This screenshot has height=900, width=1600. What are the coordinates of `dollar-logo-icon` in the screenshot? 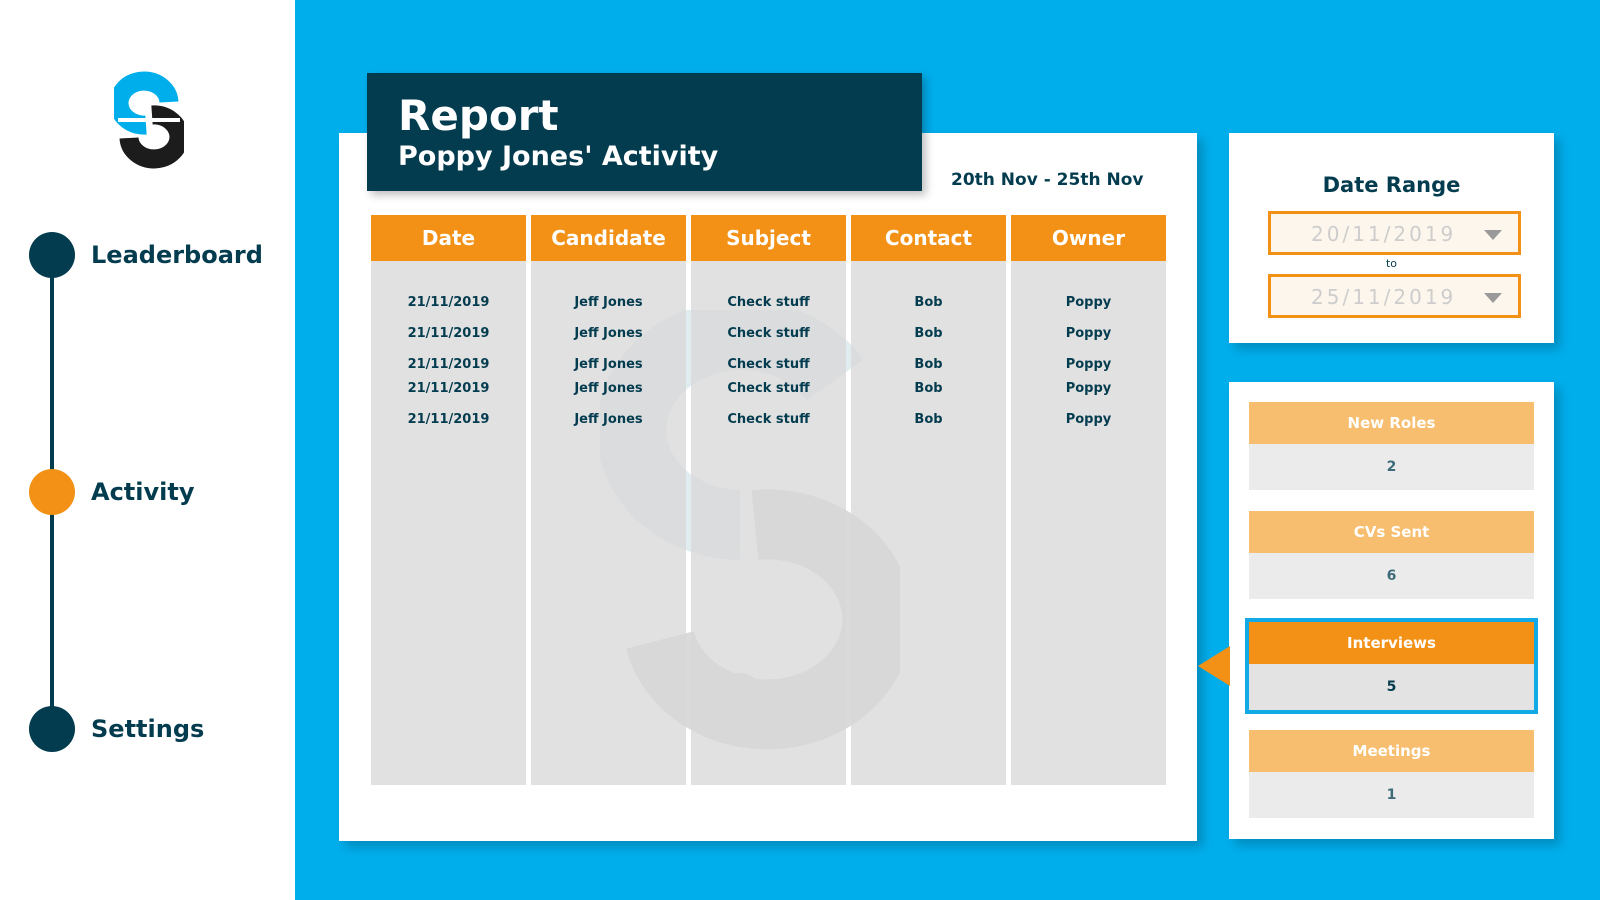 It's located at (149, 120).